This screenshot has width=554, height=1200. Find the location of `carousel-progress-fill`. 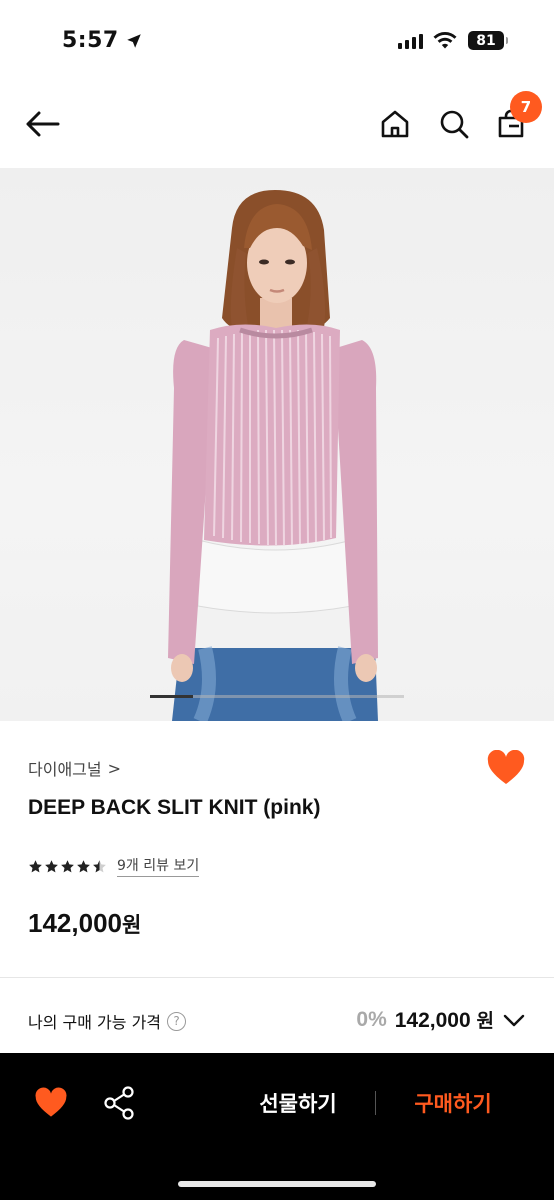

carousel-progress-fill is located at coordinates (172, 696).